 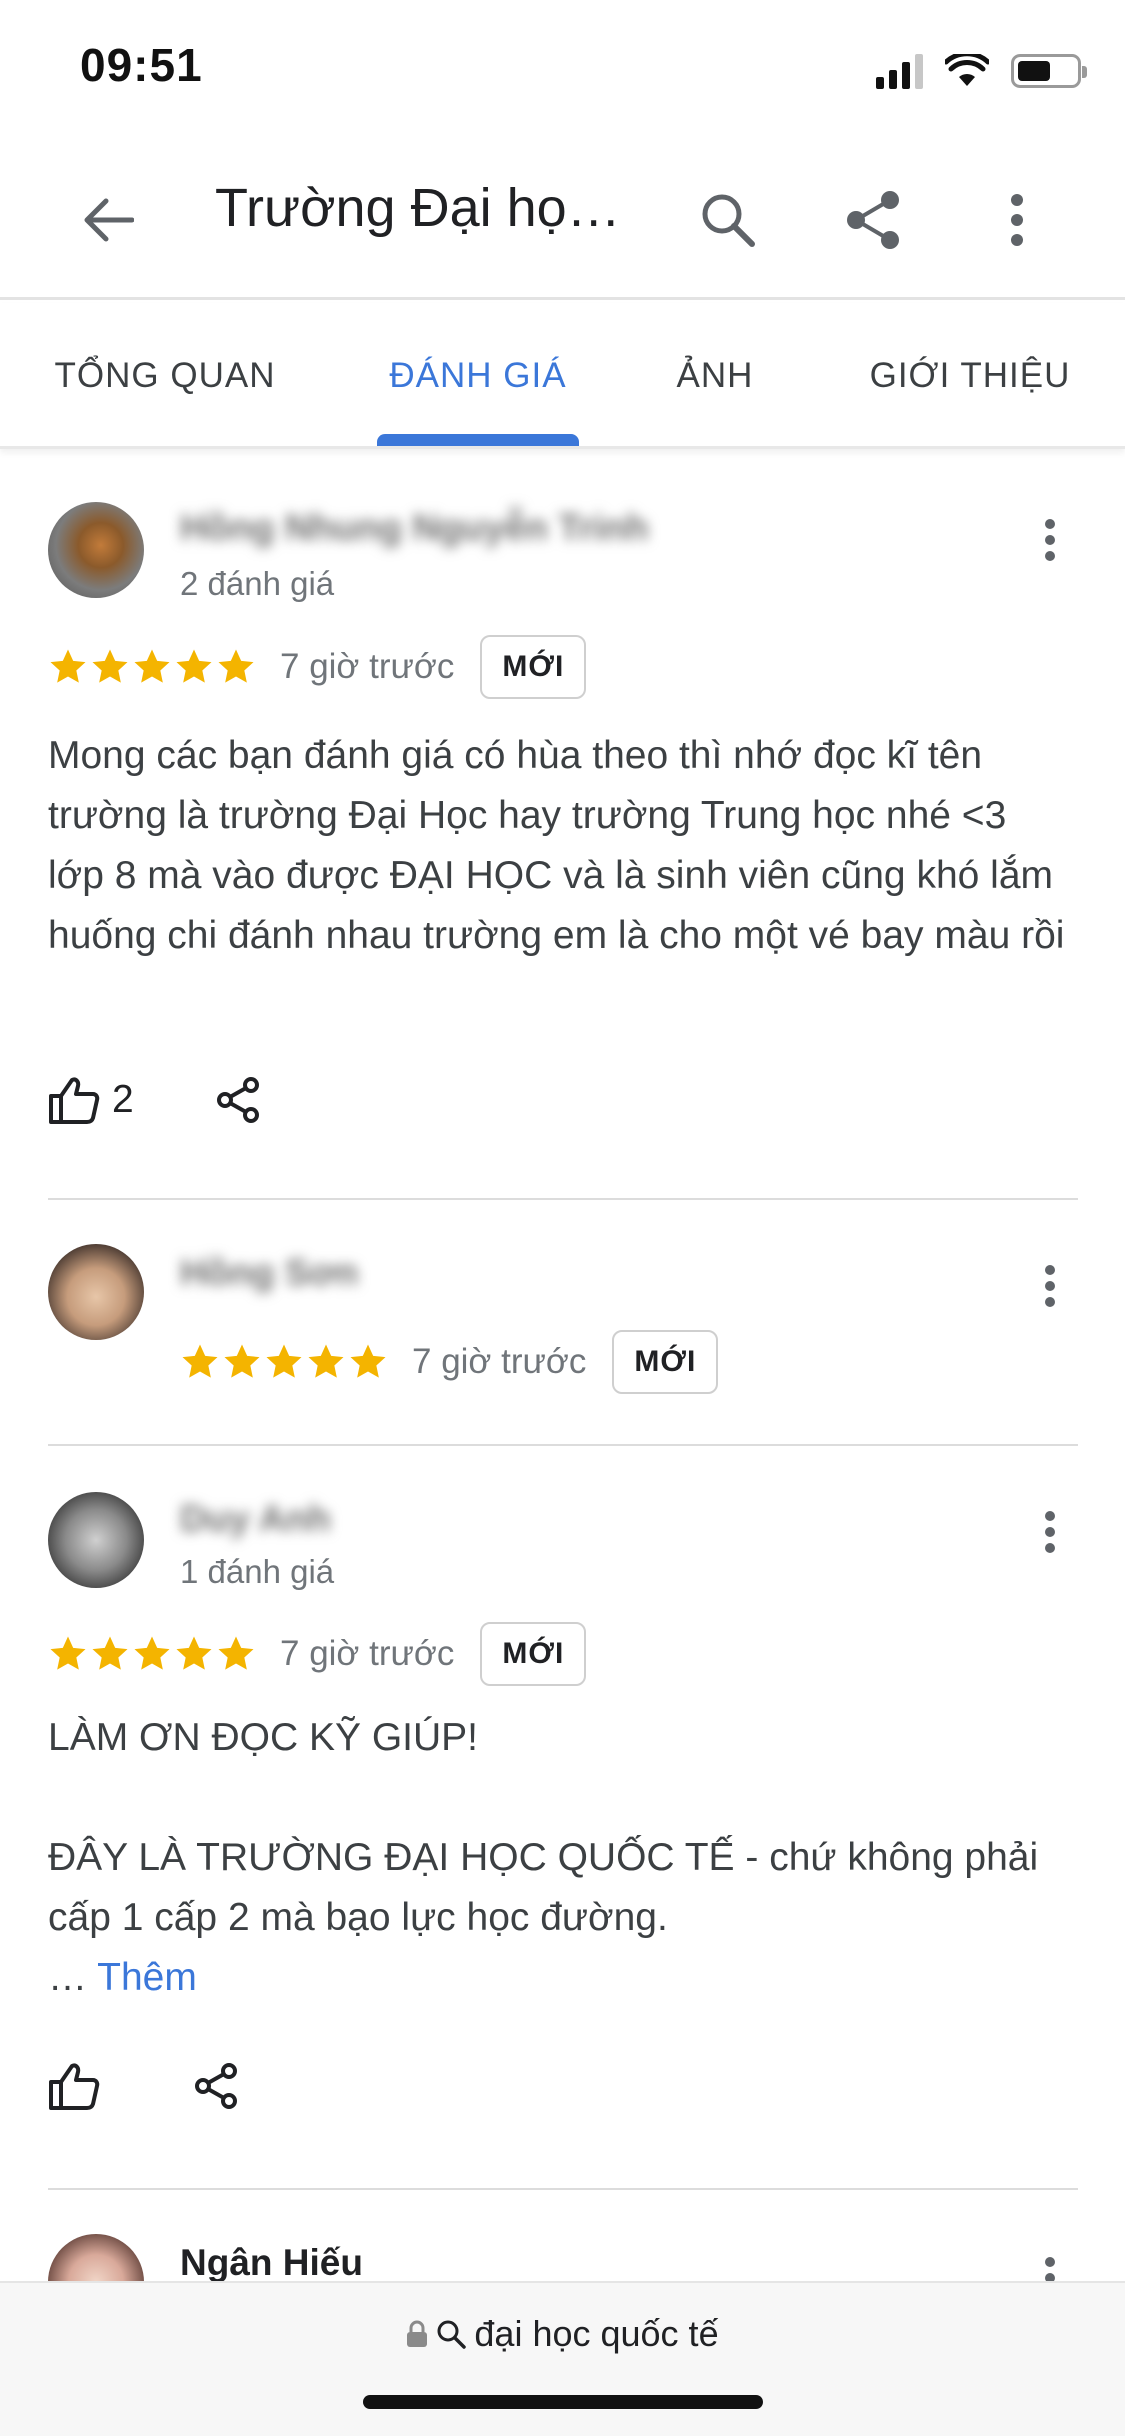 I want to click on review-count: 1 đánh giá, so click(x=257, y=1571).